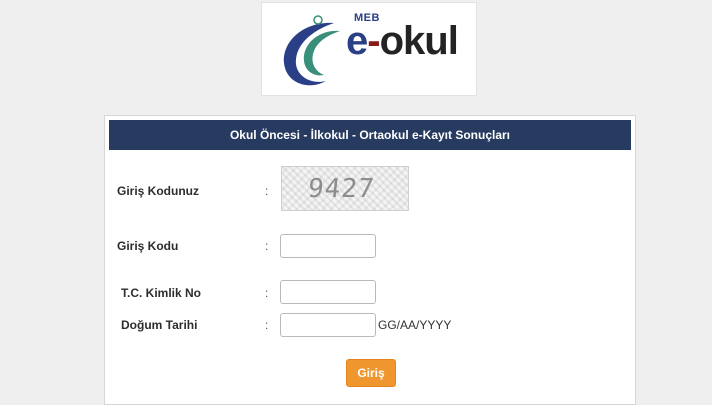 The image size is (712, 405). What do you see at coordinates (267, 191) in the screenshot?
I see `captcha-colon: :` at bounding box center [267, 191].